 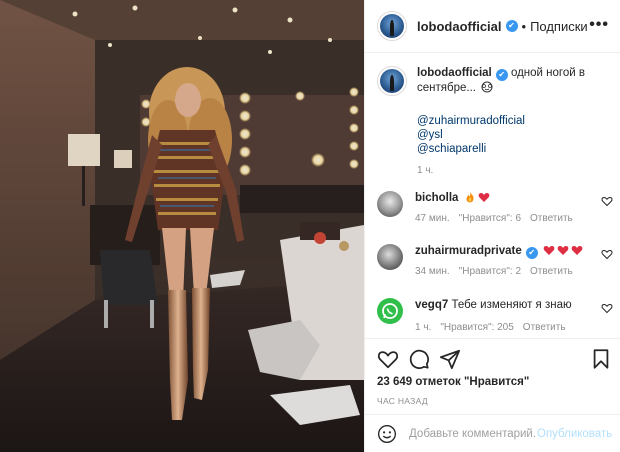 I want to click on publish-button: Опубликовать, so click(x=574, y=434).